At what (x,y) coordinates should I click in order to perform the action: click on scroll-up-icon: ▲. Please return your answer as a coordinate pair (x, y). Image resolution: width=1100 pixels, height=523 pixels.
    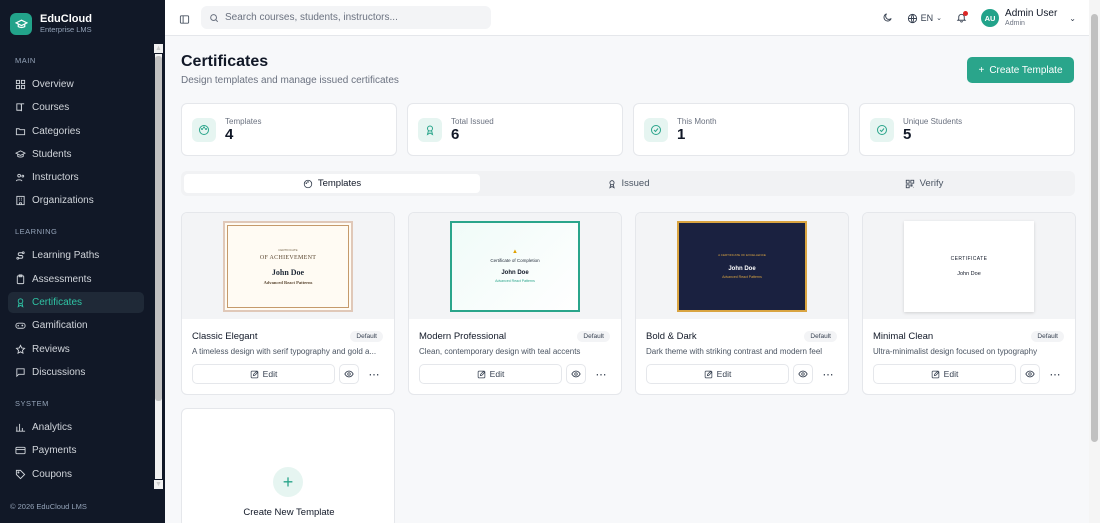
    Looking at the image, I should click on (158, 48).